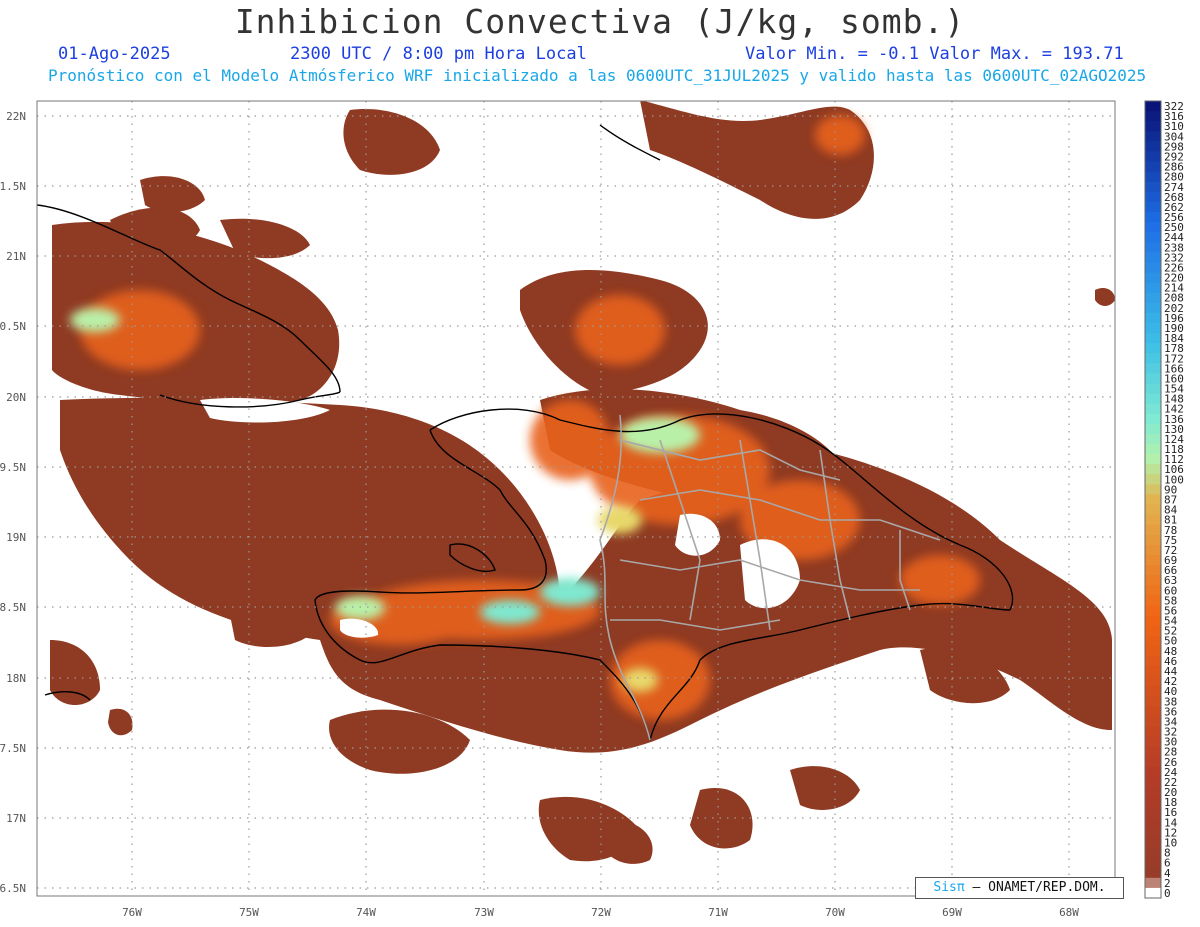 The height and width of the screenshot is (927, 1200). What do you see at coordinates (949, 887) in the screenshot?
I see `sis-logo: Sisπ` at bounding box center [949, 887].